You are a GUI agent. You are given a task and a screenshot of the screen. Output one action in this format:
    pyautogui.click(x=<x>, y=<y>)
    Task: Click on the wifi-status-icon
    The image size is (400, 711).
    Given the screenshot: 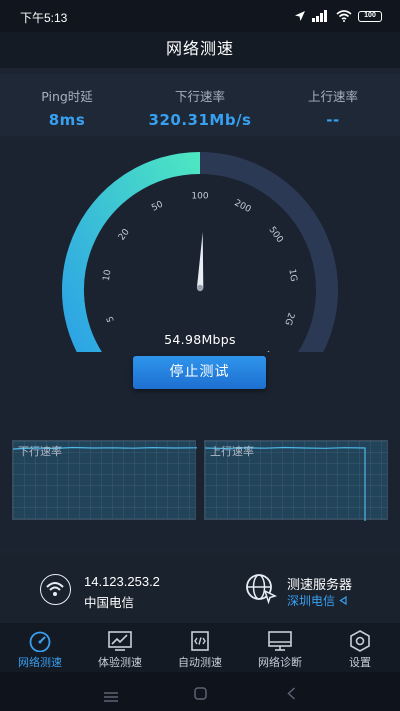 What is the action you would take?
    pyautogui.click(x=344, y=16)
    